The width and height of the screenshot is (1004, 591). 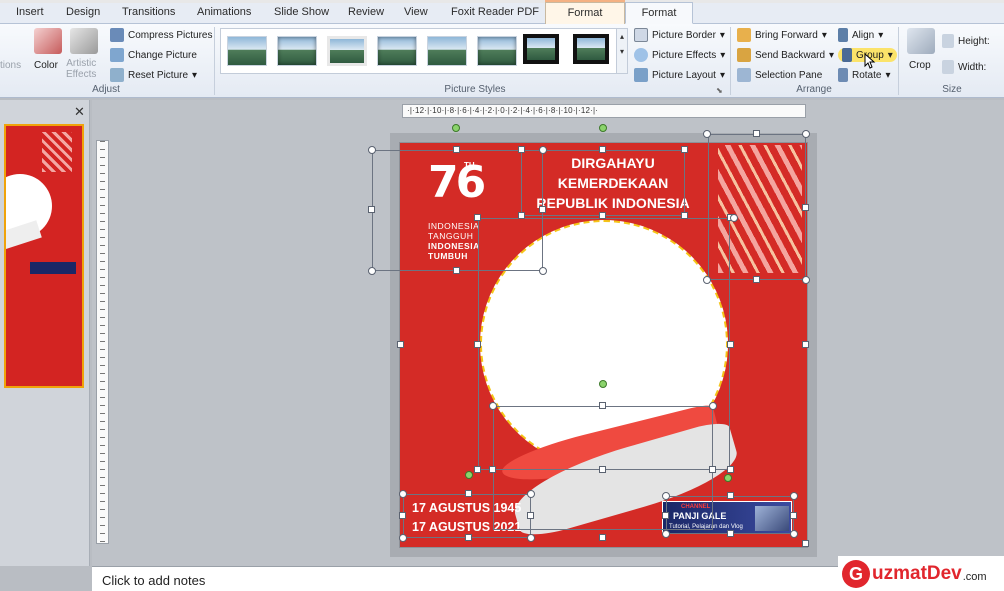 What do you see at coordinates (860, 35) in the screenshot?
I see `align-button: Align ▾` at bounding box center [860, 35].